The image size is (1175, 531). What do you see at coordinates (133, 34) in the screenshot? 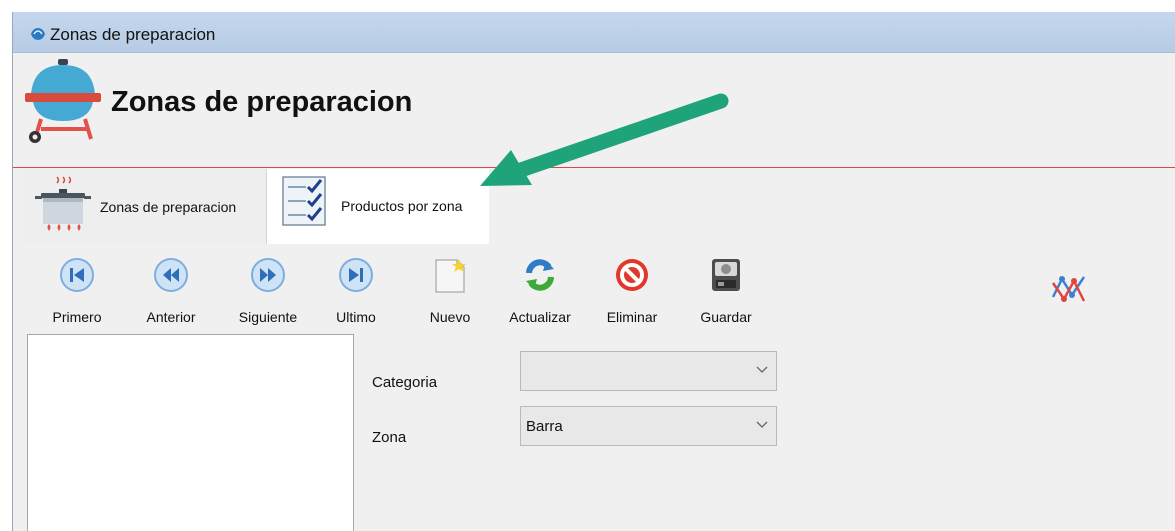
I see `window-title: Zonas de preparacion` at bounding box center [133, 34].